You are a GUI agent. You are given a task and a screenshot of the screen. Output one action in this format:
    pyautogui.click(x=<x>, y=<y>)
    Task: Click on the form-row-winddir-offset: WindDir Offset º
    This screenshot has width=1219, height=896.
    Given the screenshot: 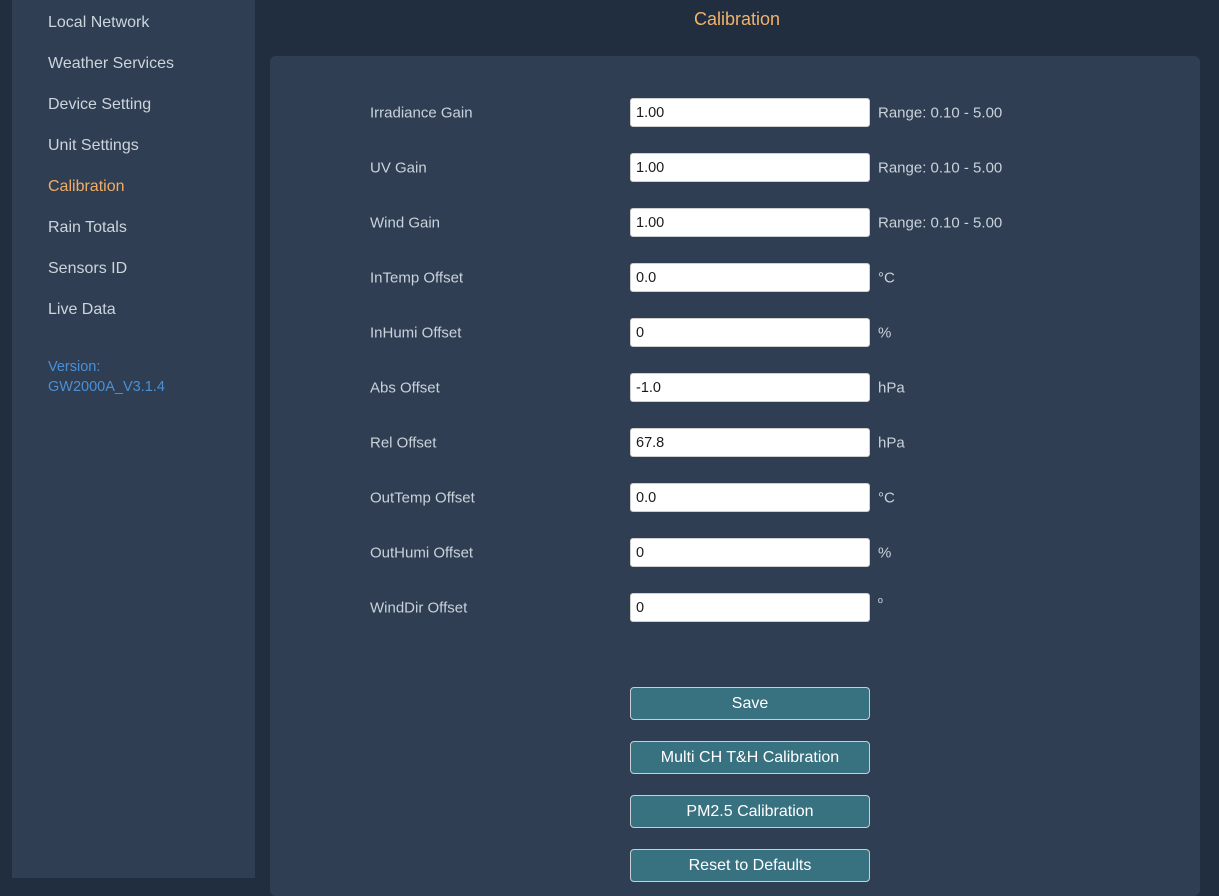 What is the action you would take?
    pyautogui.click(x=735, y=607)
    